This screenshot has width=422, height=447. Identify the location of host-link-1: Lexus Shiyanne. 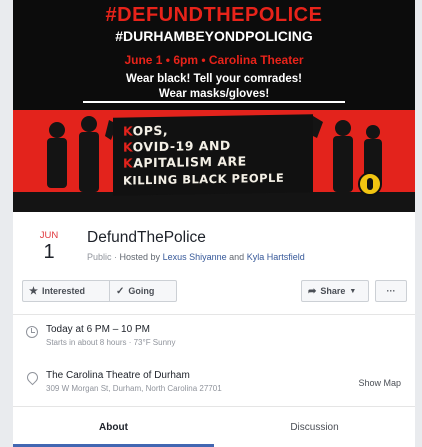
(195, 257).